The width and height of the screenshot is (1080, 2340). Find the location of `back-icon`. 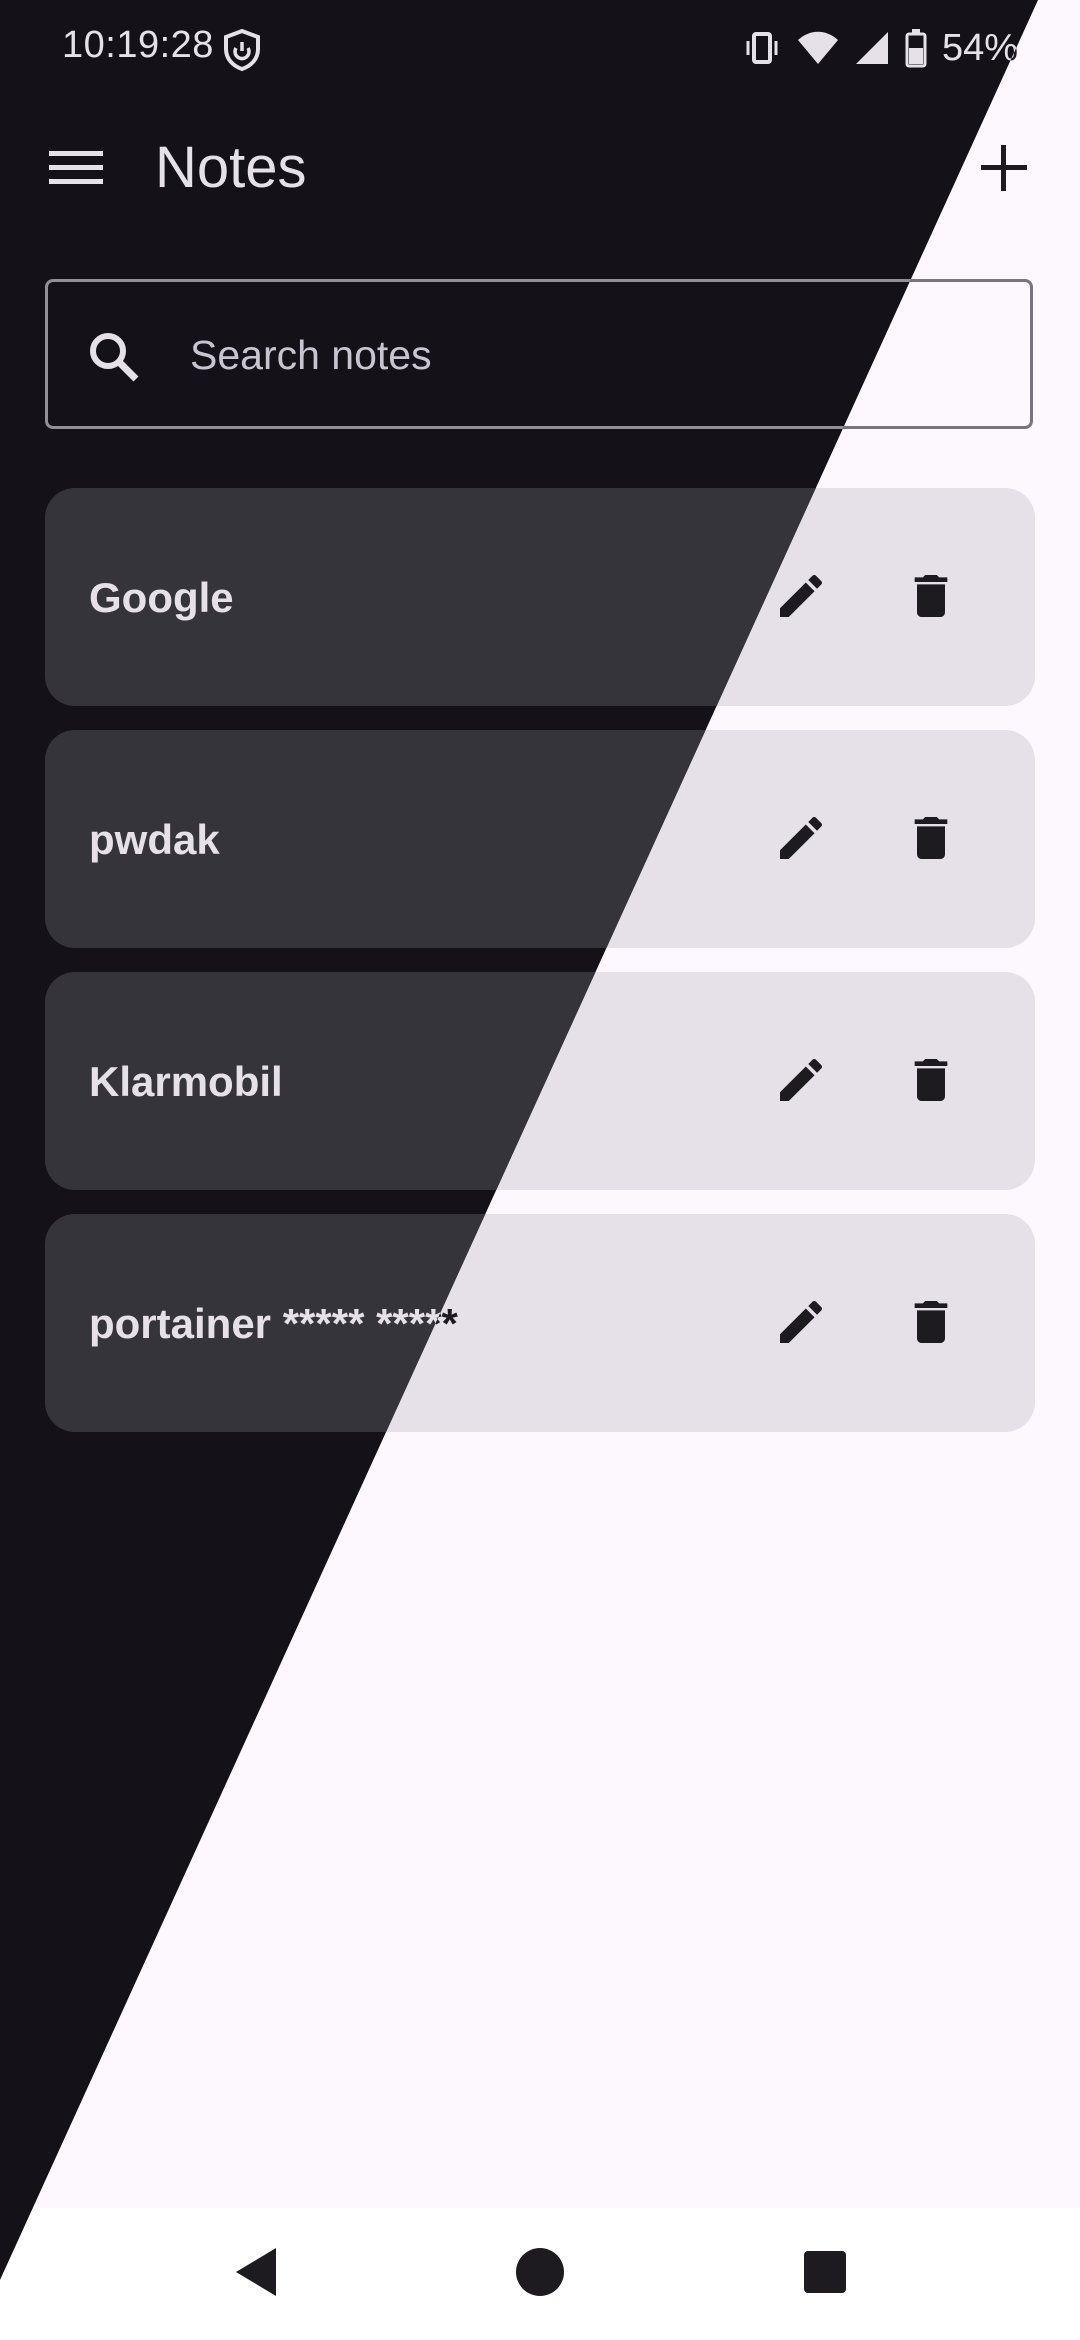

back-icon is located at coordinates (256, 2274).